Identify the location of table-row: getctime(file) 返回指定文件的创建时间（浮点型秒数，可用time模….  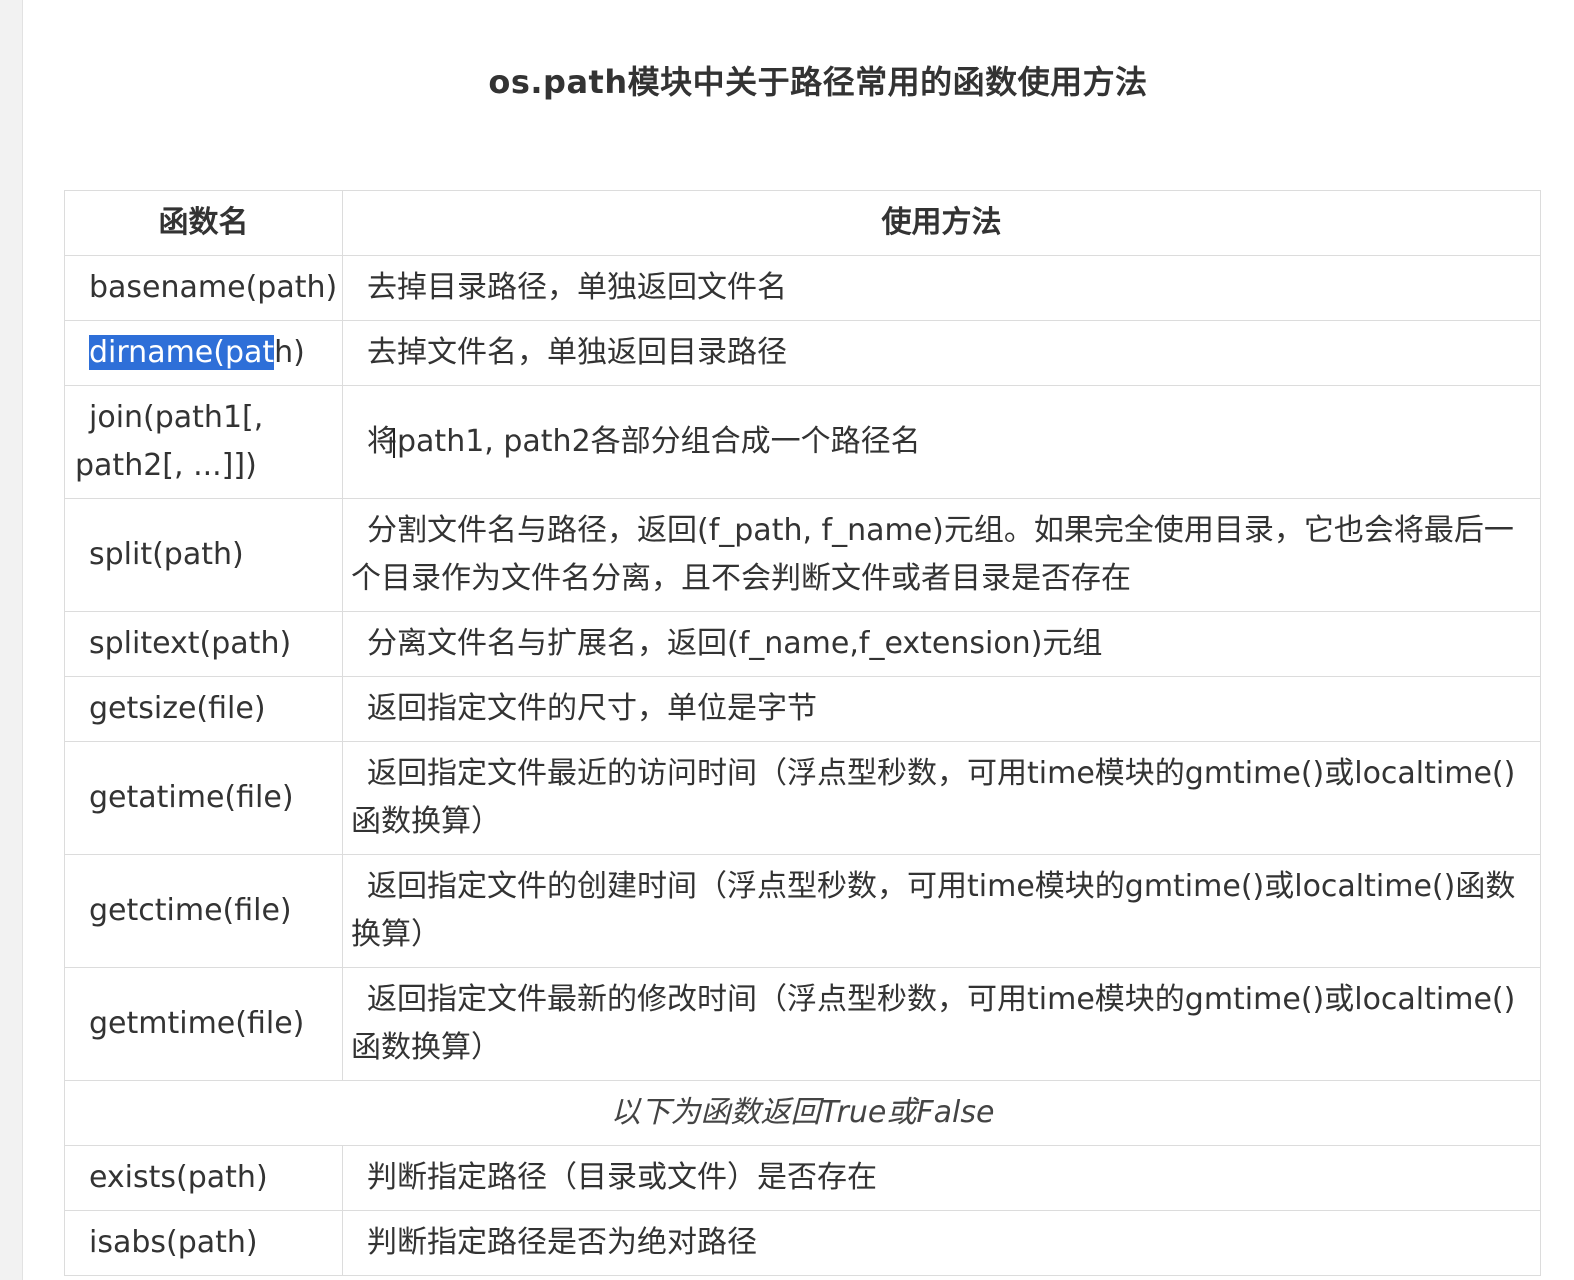
(802, 911).